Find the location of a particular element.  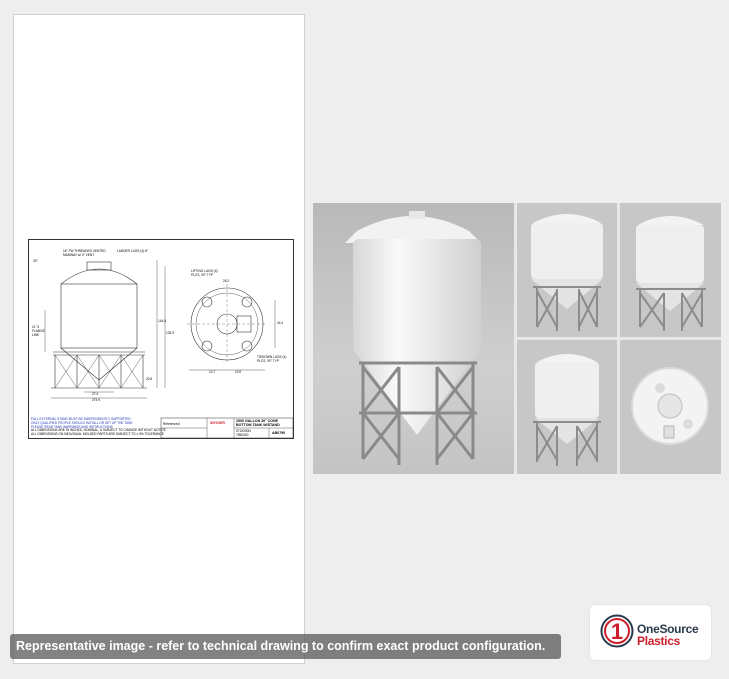

logo-mark-number: 1 is located at coordinates (617, 631).